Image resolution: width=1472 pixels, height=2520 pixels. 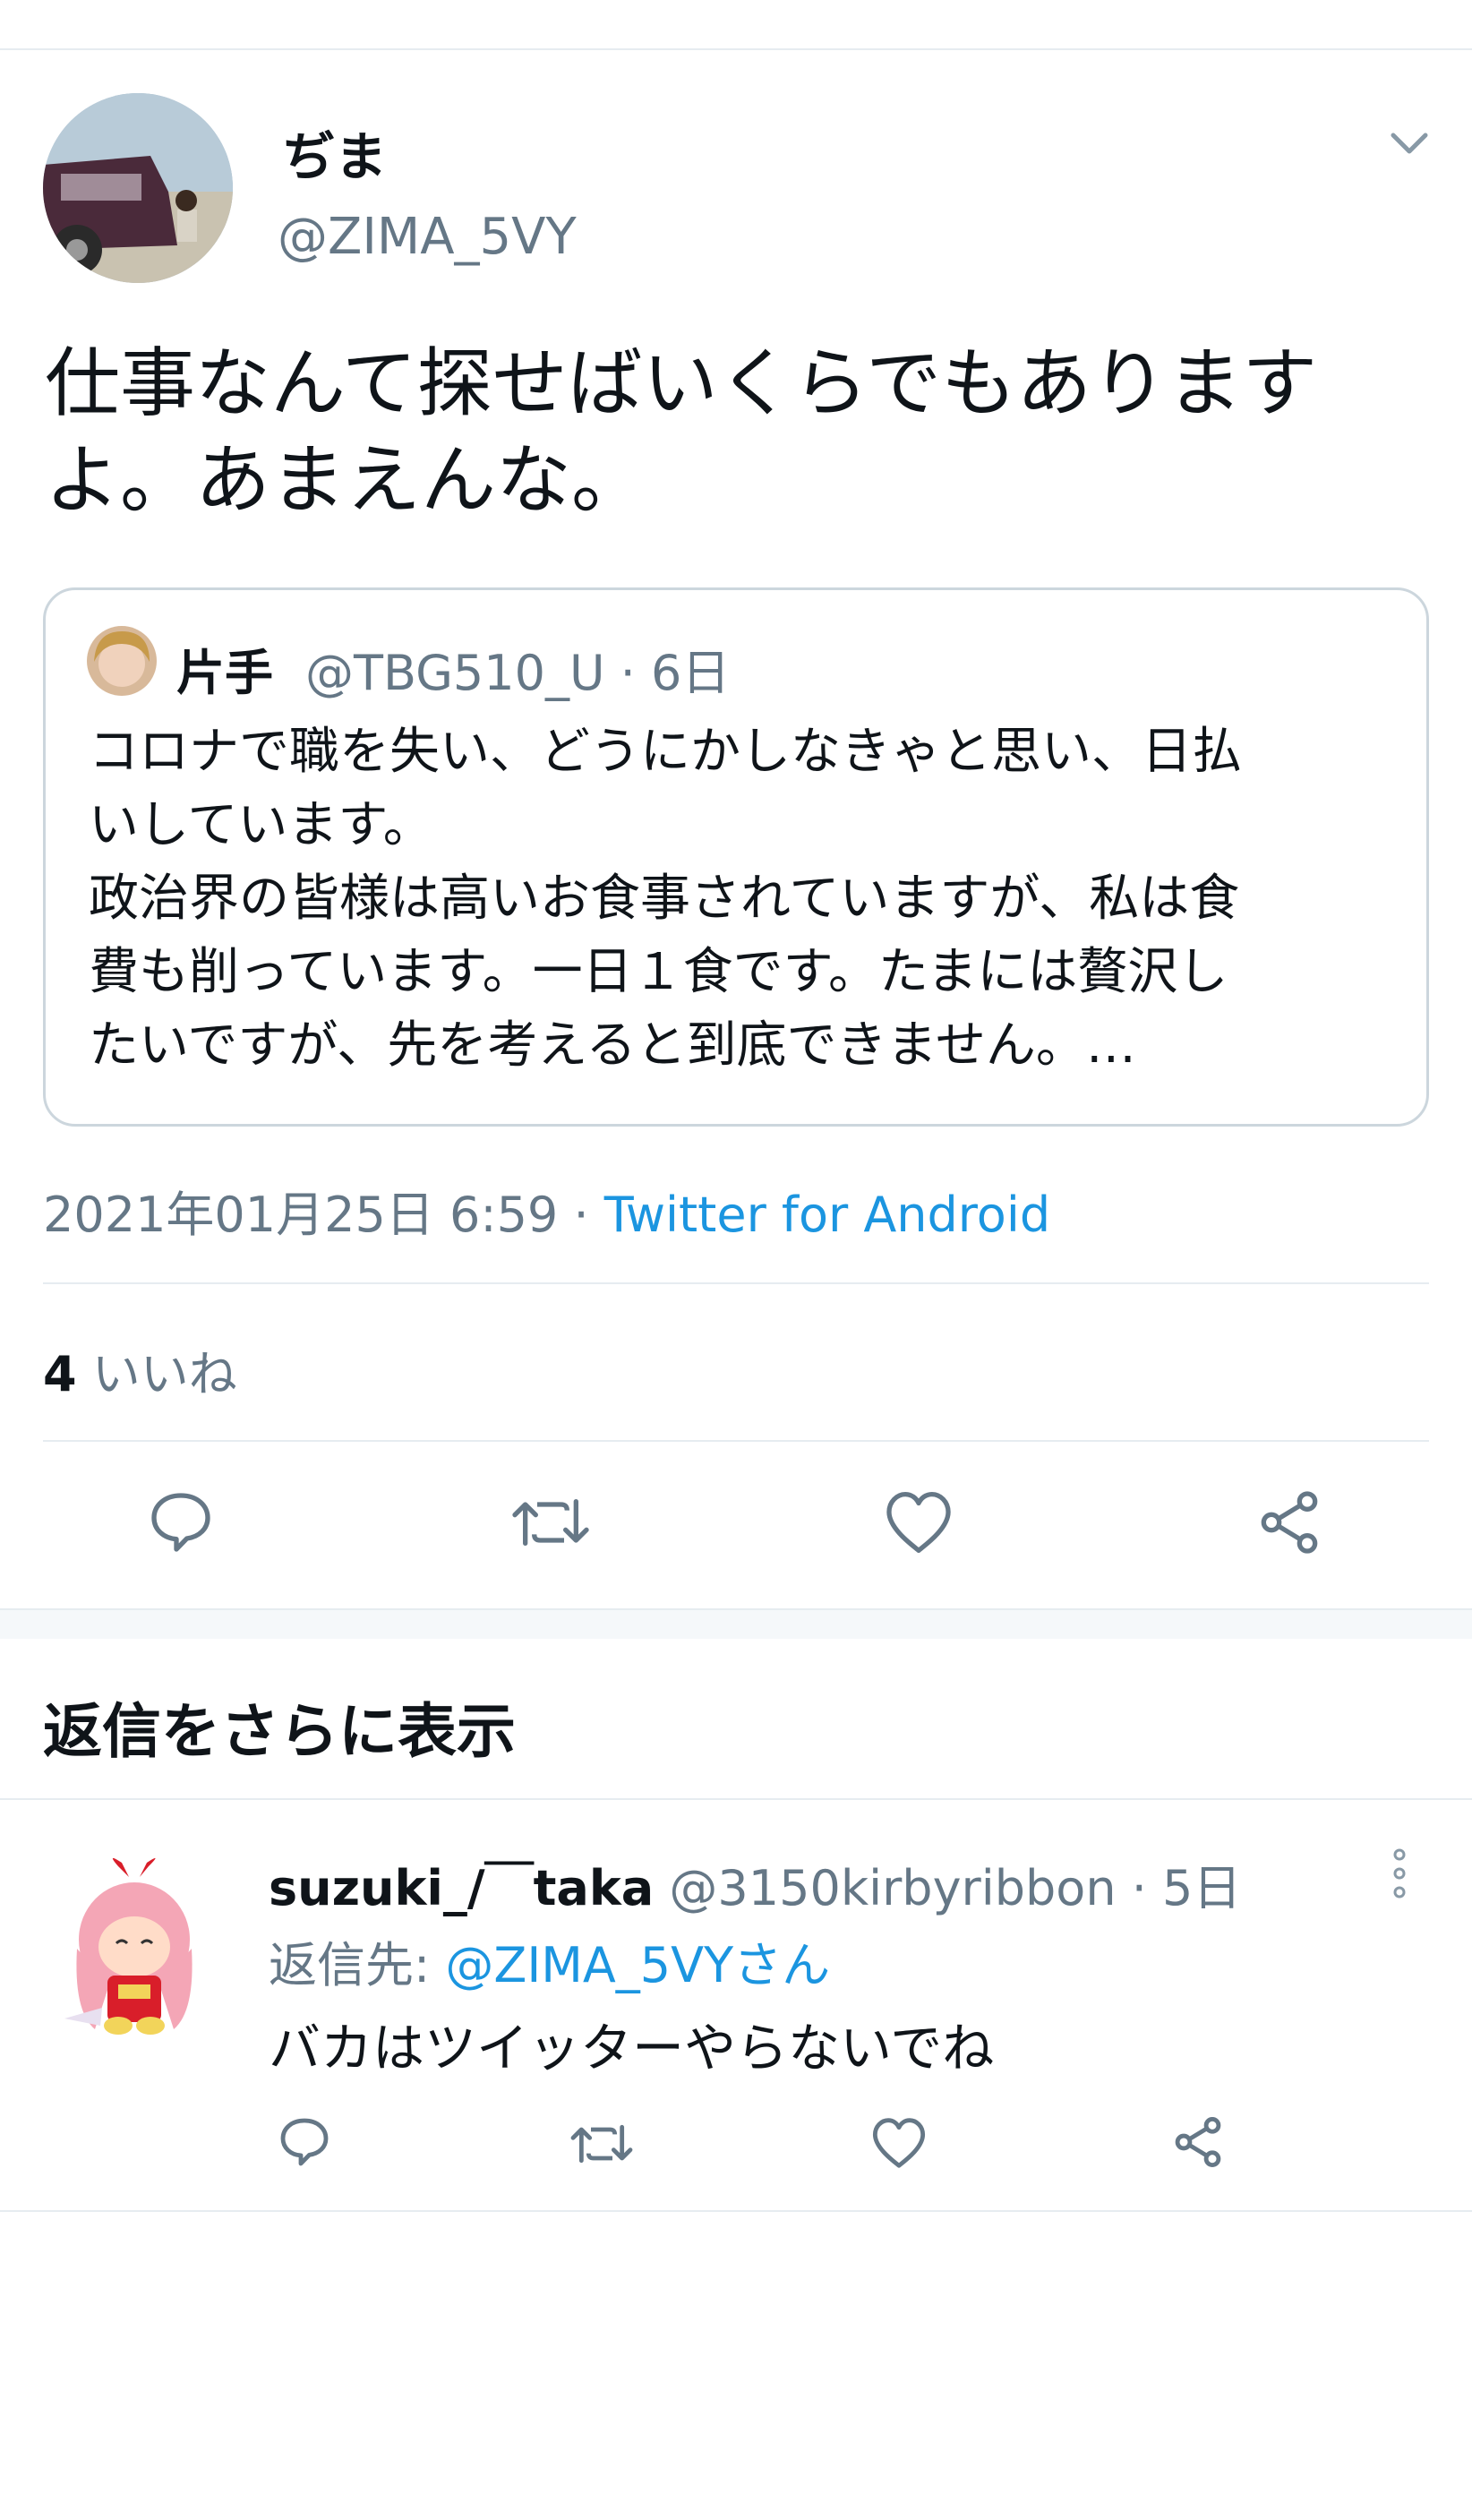 I want to click on likes-row: 4 いいね, so click(x=140, y=1370).